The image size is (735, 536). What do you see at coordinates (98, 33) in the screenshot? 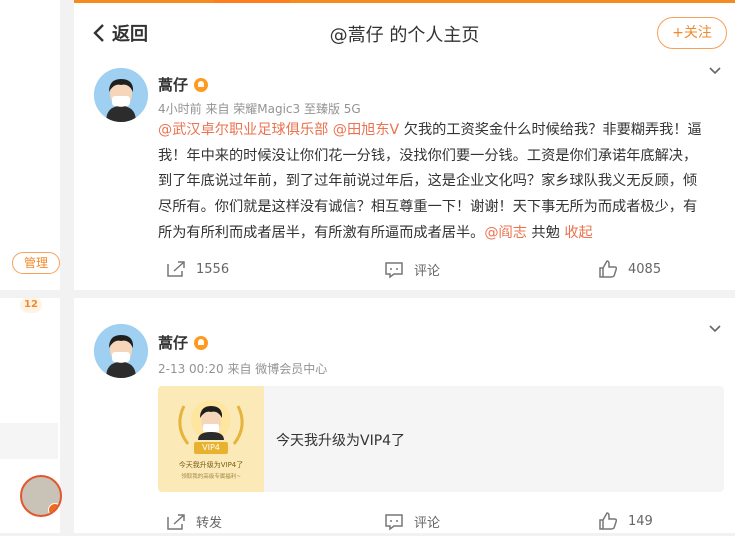
I see `chevron-left-icon` at bounding box center [98, 33].